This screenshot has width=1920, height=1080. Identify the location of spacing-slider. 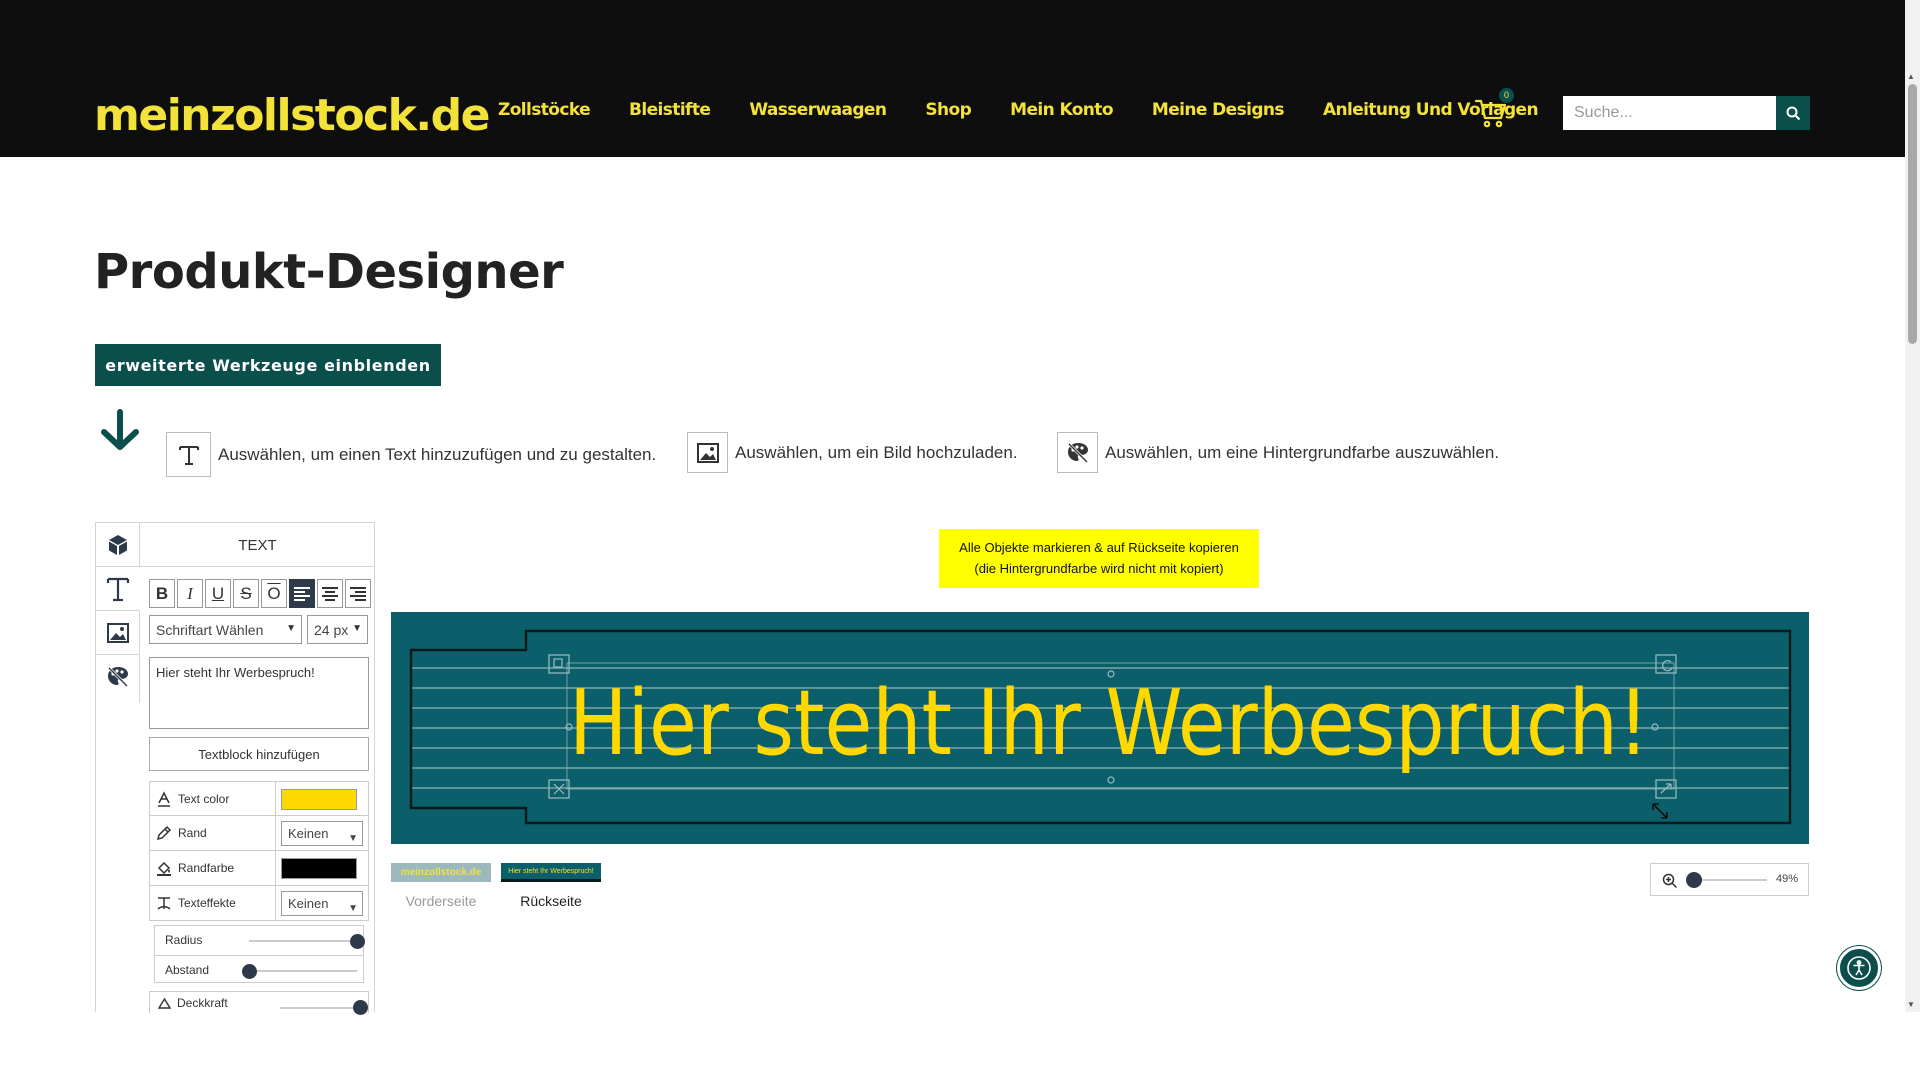
(249, 971).